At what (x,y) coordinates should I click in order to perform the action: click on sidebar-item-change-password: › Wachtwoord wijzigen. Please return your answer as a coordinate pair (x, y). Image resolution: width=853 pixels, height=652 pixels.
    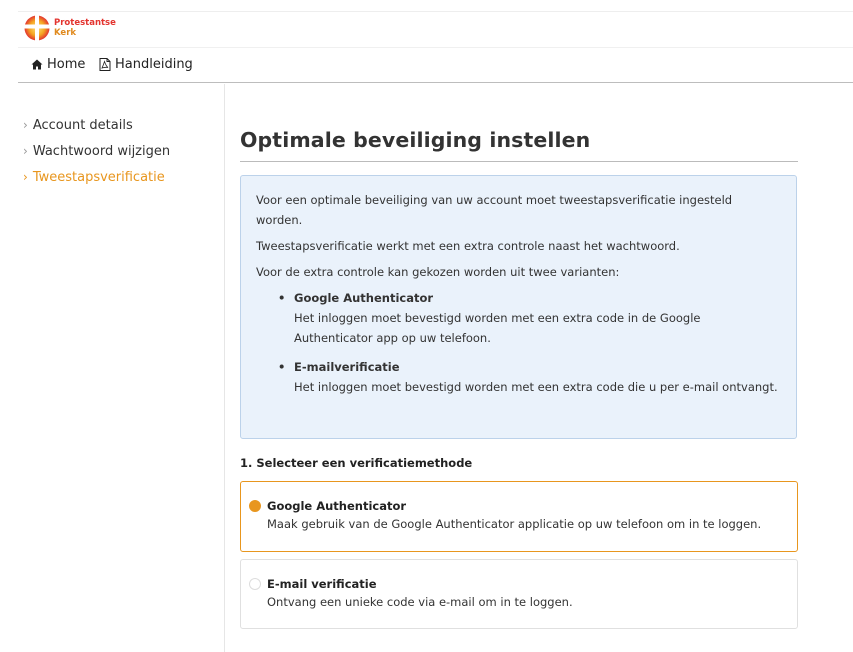
    Looking at the image, I should click on (96, 151).